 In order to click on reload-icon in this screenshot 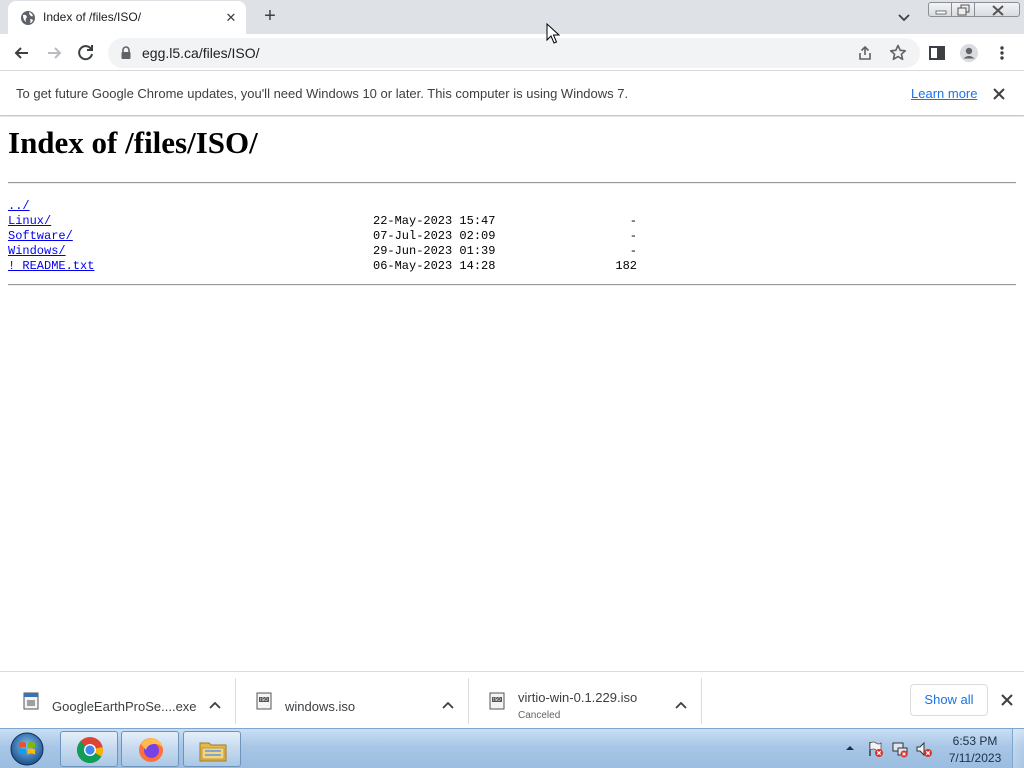, I will do `click(85, 53)`.